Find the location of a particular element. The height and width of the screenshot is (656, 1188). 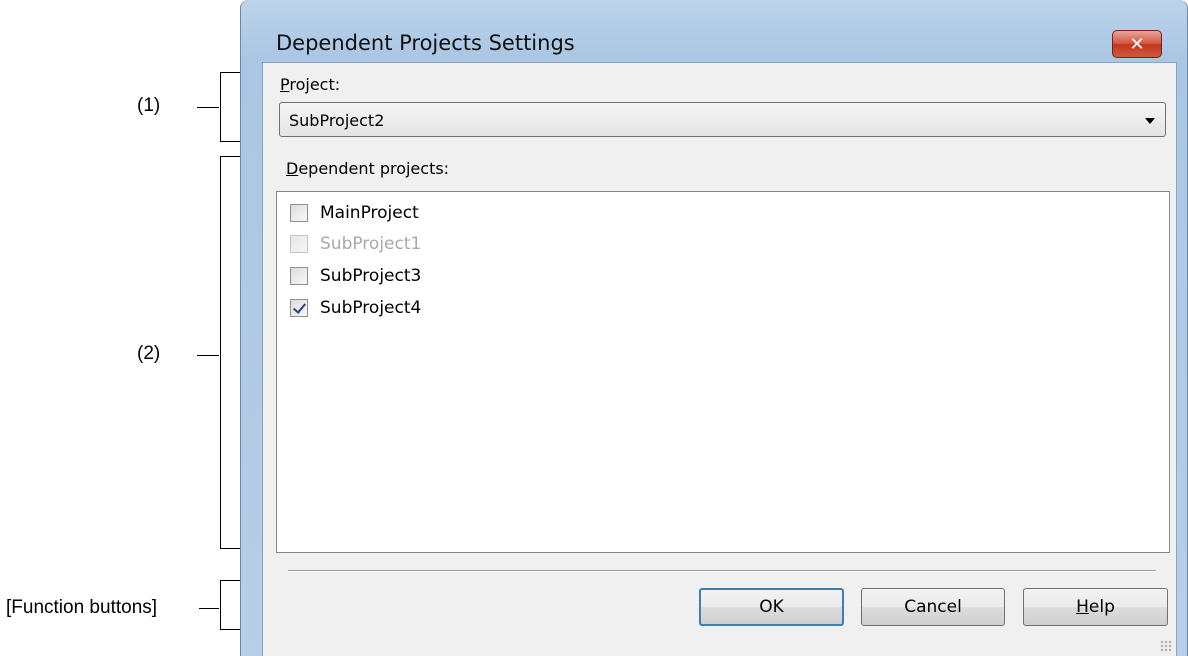

list-item-mainproject: MainProject is located at coordinates (354, 213).